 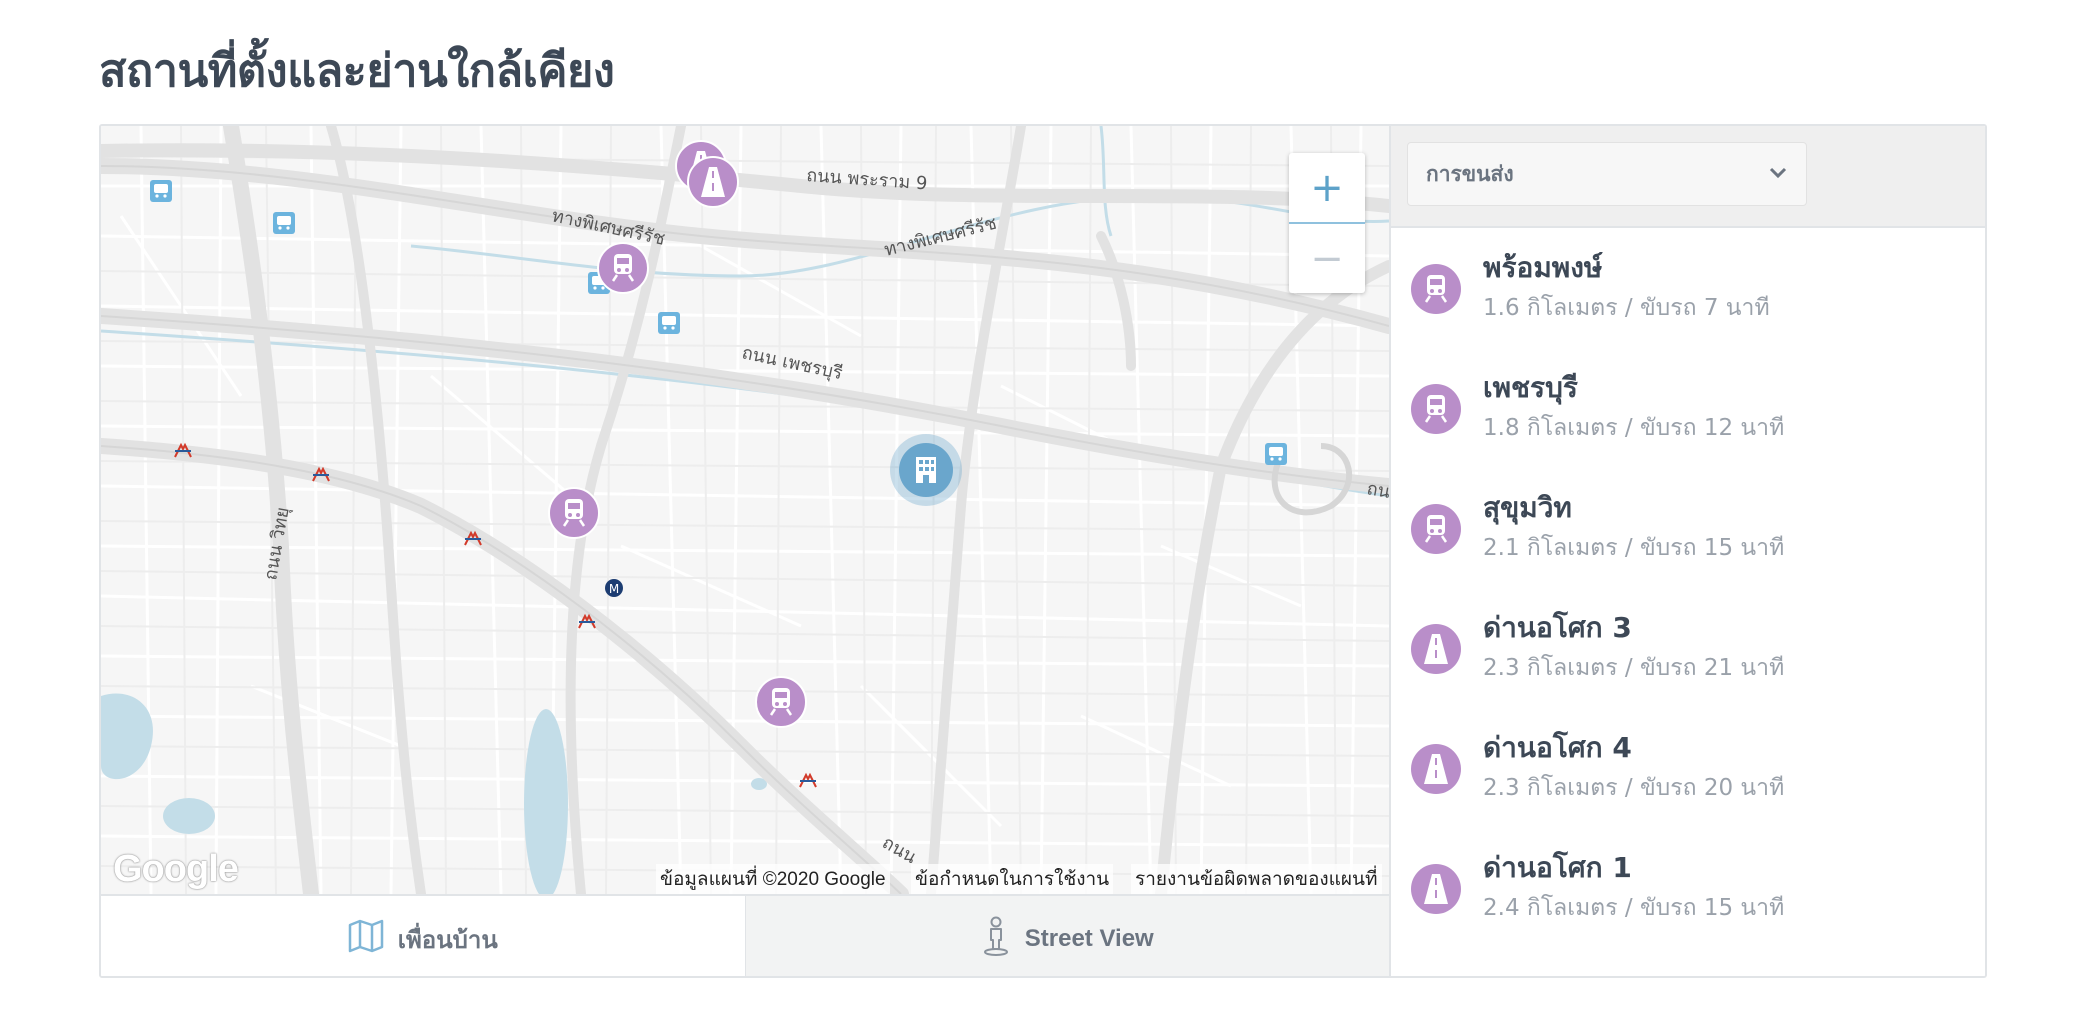 What do you see at coordinates (357, 70) in the screenshot?
I see `page-title: สถานที่ตั้งและย่านใกล้เคียง` at bounding box center [357, 70].